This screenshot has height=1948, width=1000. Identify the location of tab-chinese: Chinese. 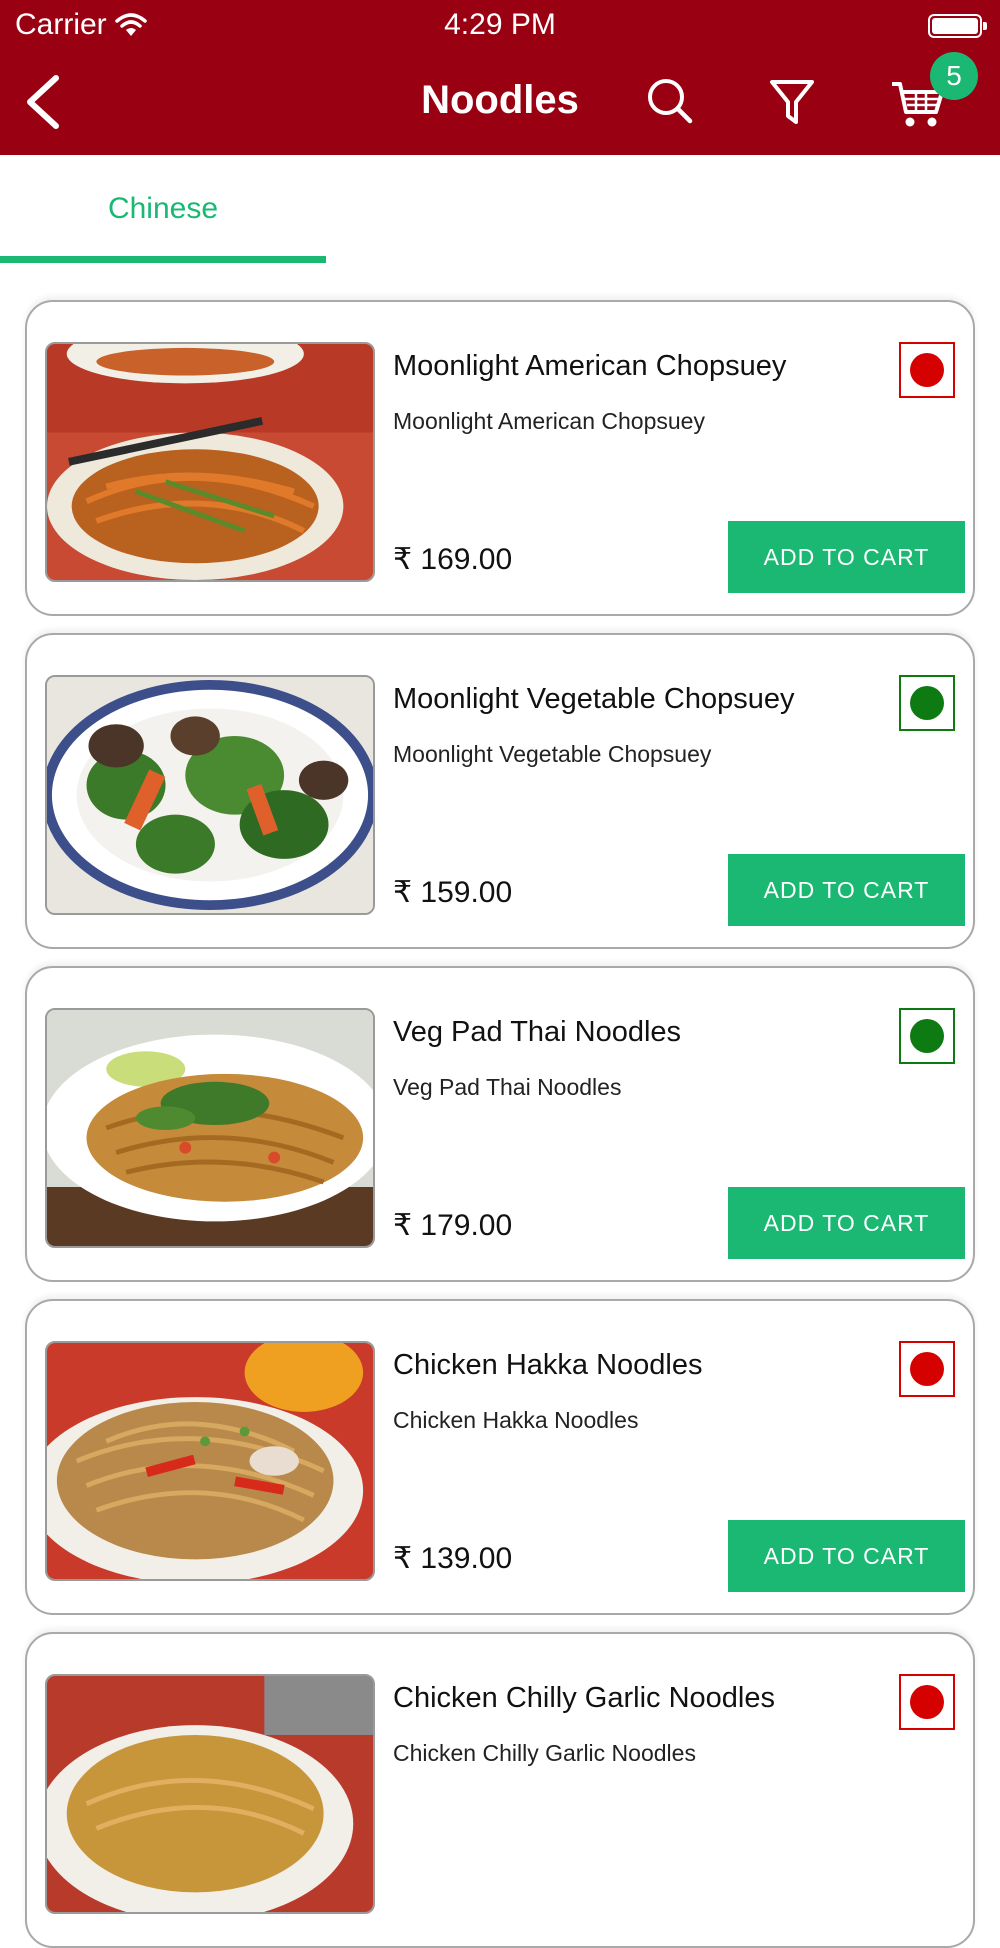
(163, 210).